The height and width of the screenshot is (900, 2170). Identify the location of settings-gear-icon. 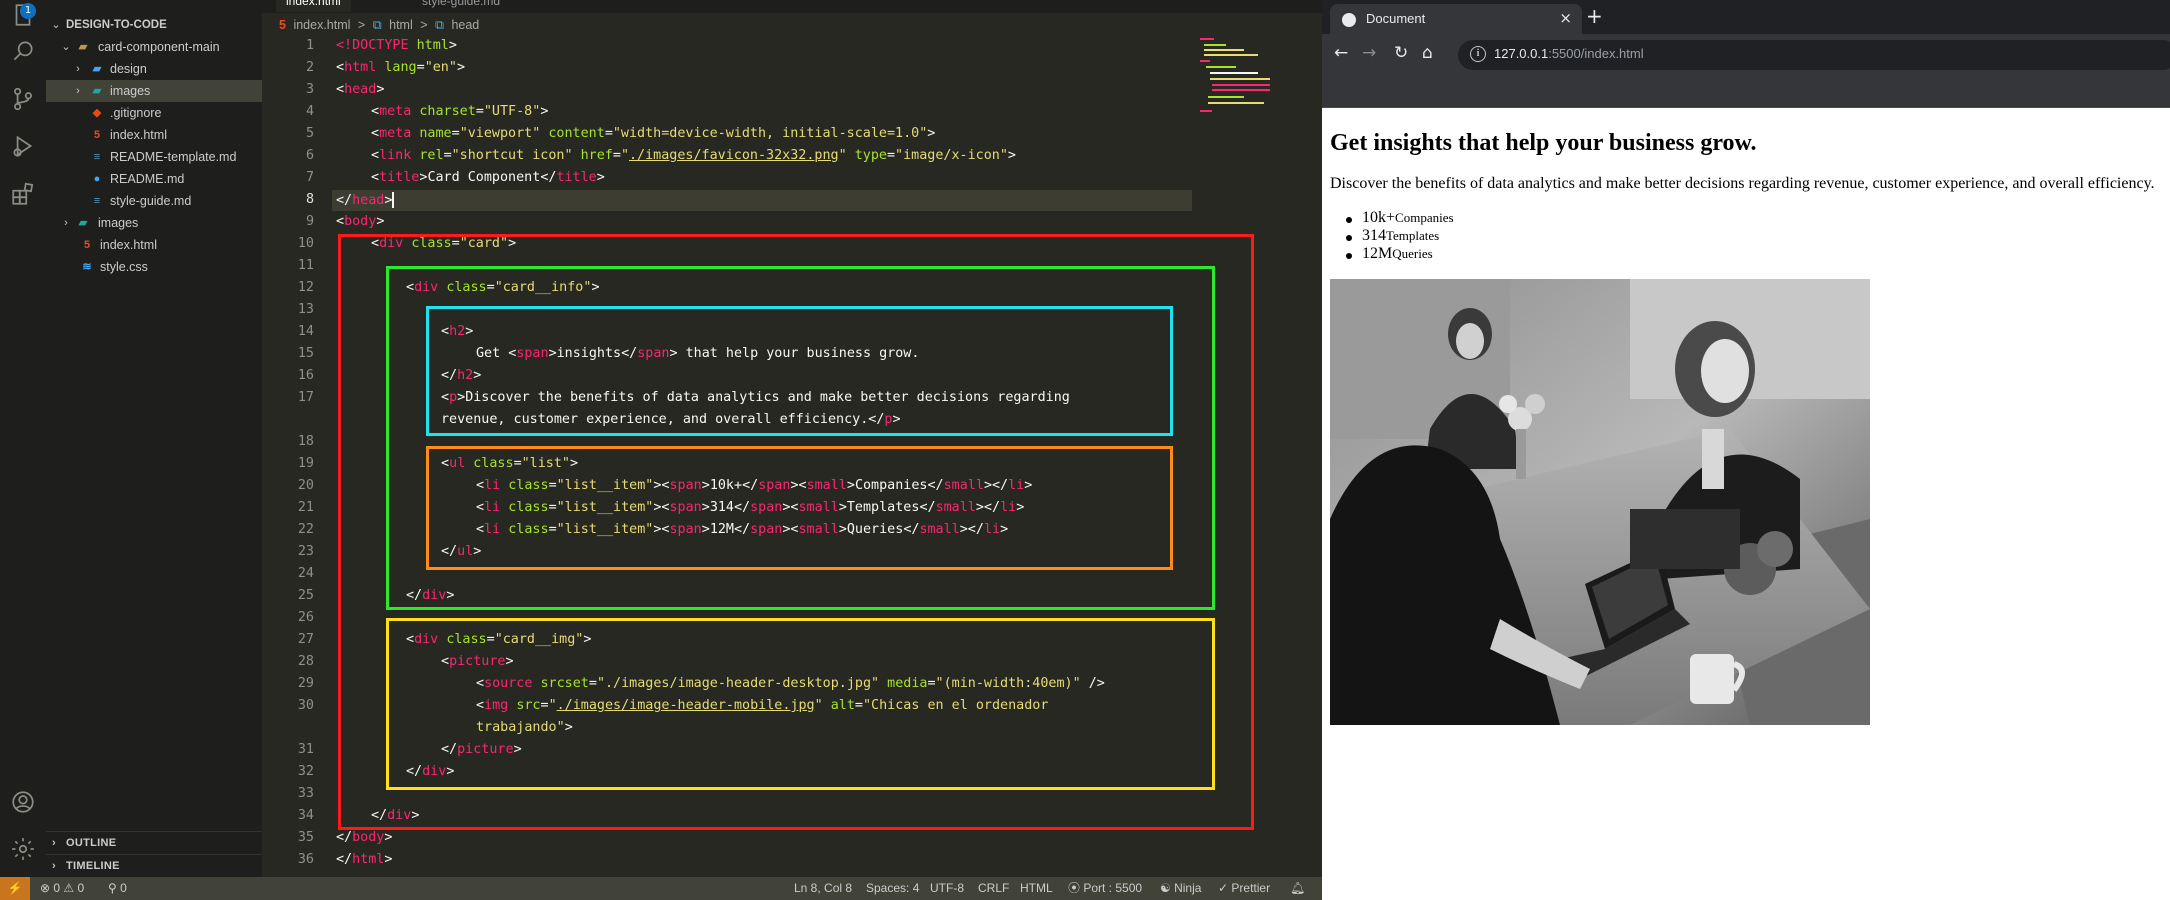
(23, 849).